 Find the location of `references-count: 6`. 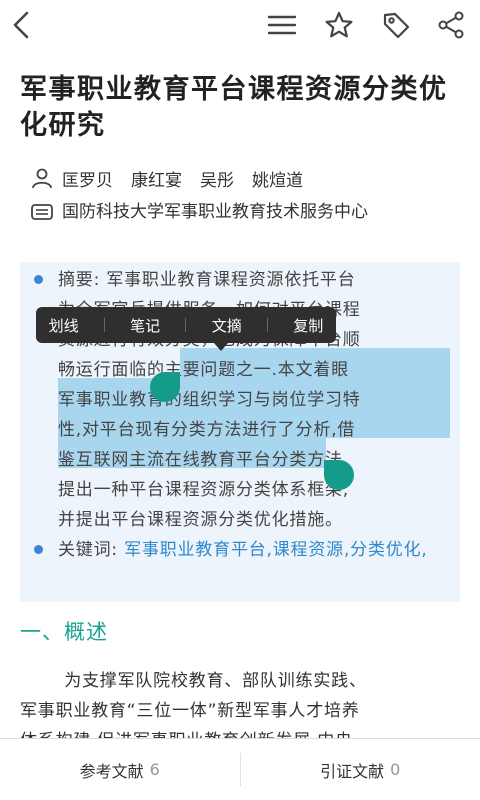

references-count: 6 is located at coordinates (154, 769).